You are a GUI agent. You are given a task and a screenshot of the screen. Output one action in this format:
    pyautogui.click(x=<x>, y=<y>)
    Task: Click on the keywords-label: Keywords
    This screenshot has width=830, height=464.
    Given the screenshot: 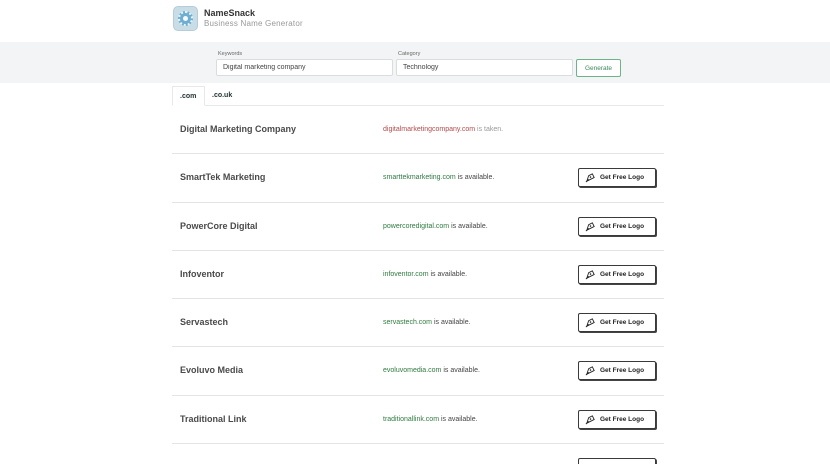 What is the action you would take?
    pyautogui.click(x=230, y=54)
    